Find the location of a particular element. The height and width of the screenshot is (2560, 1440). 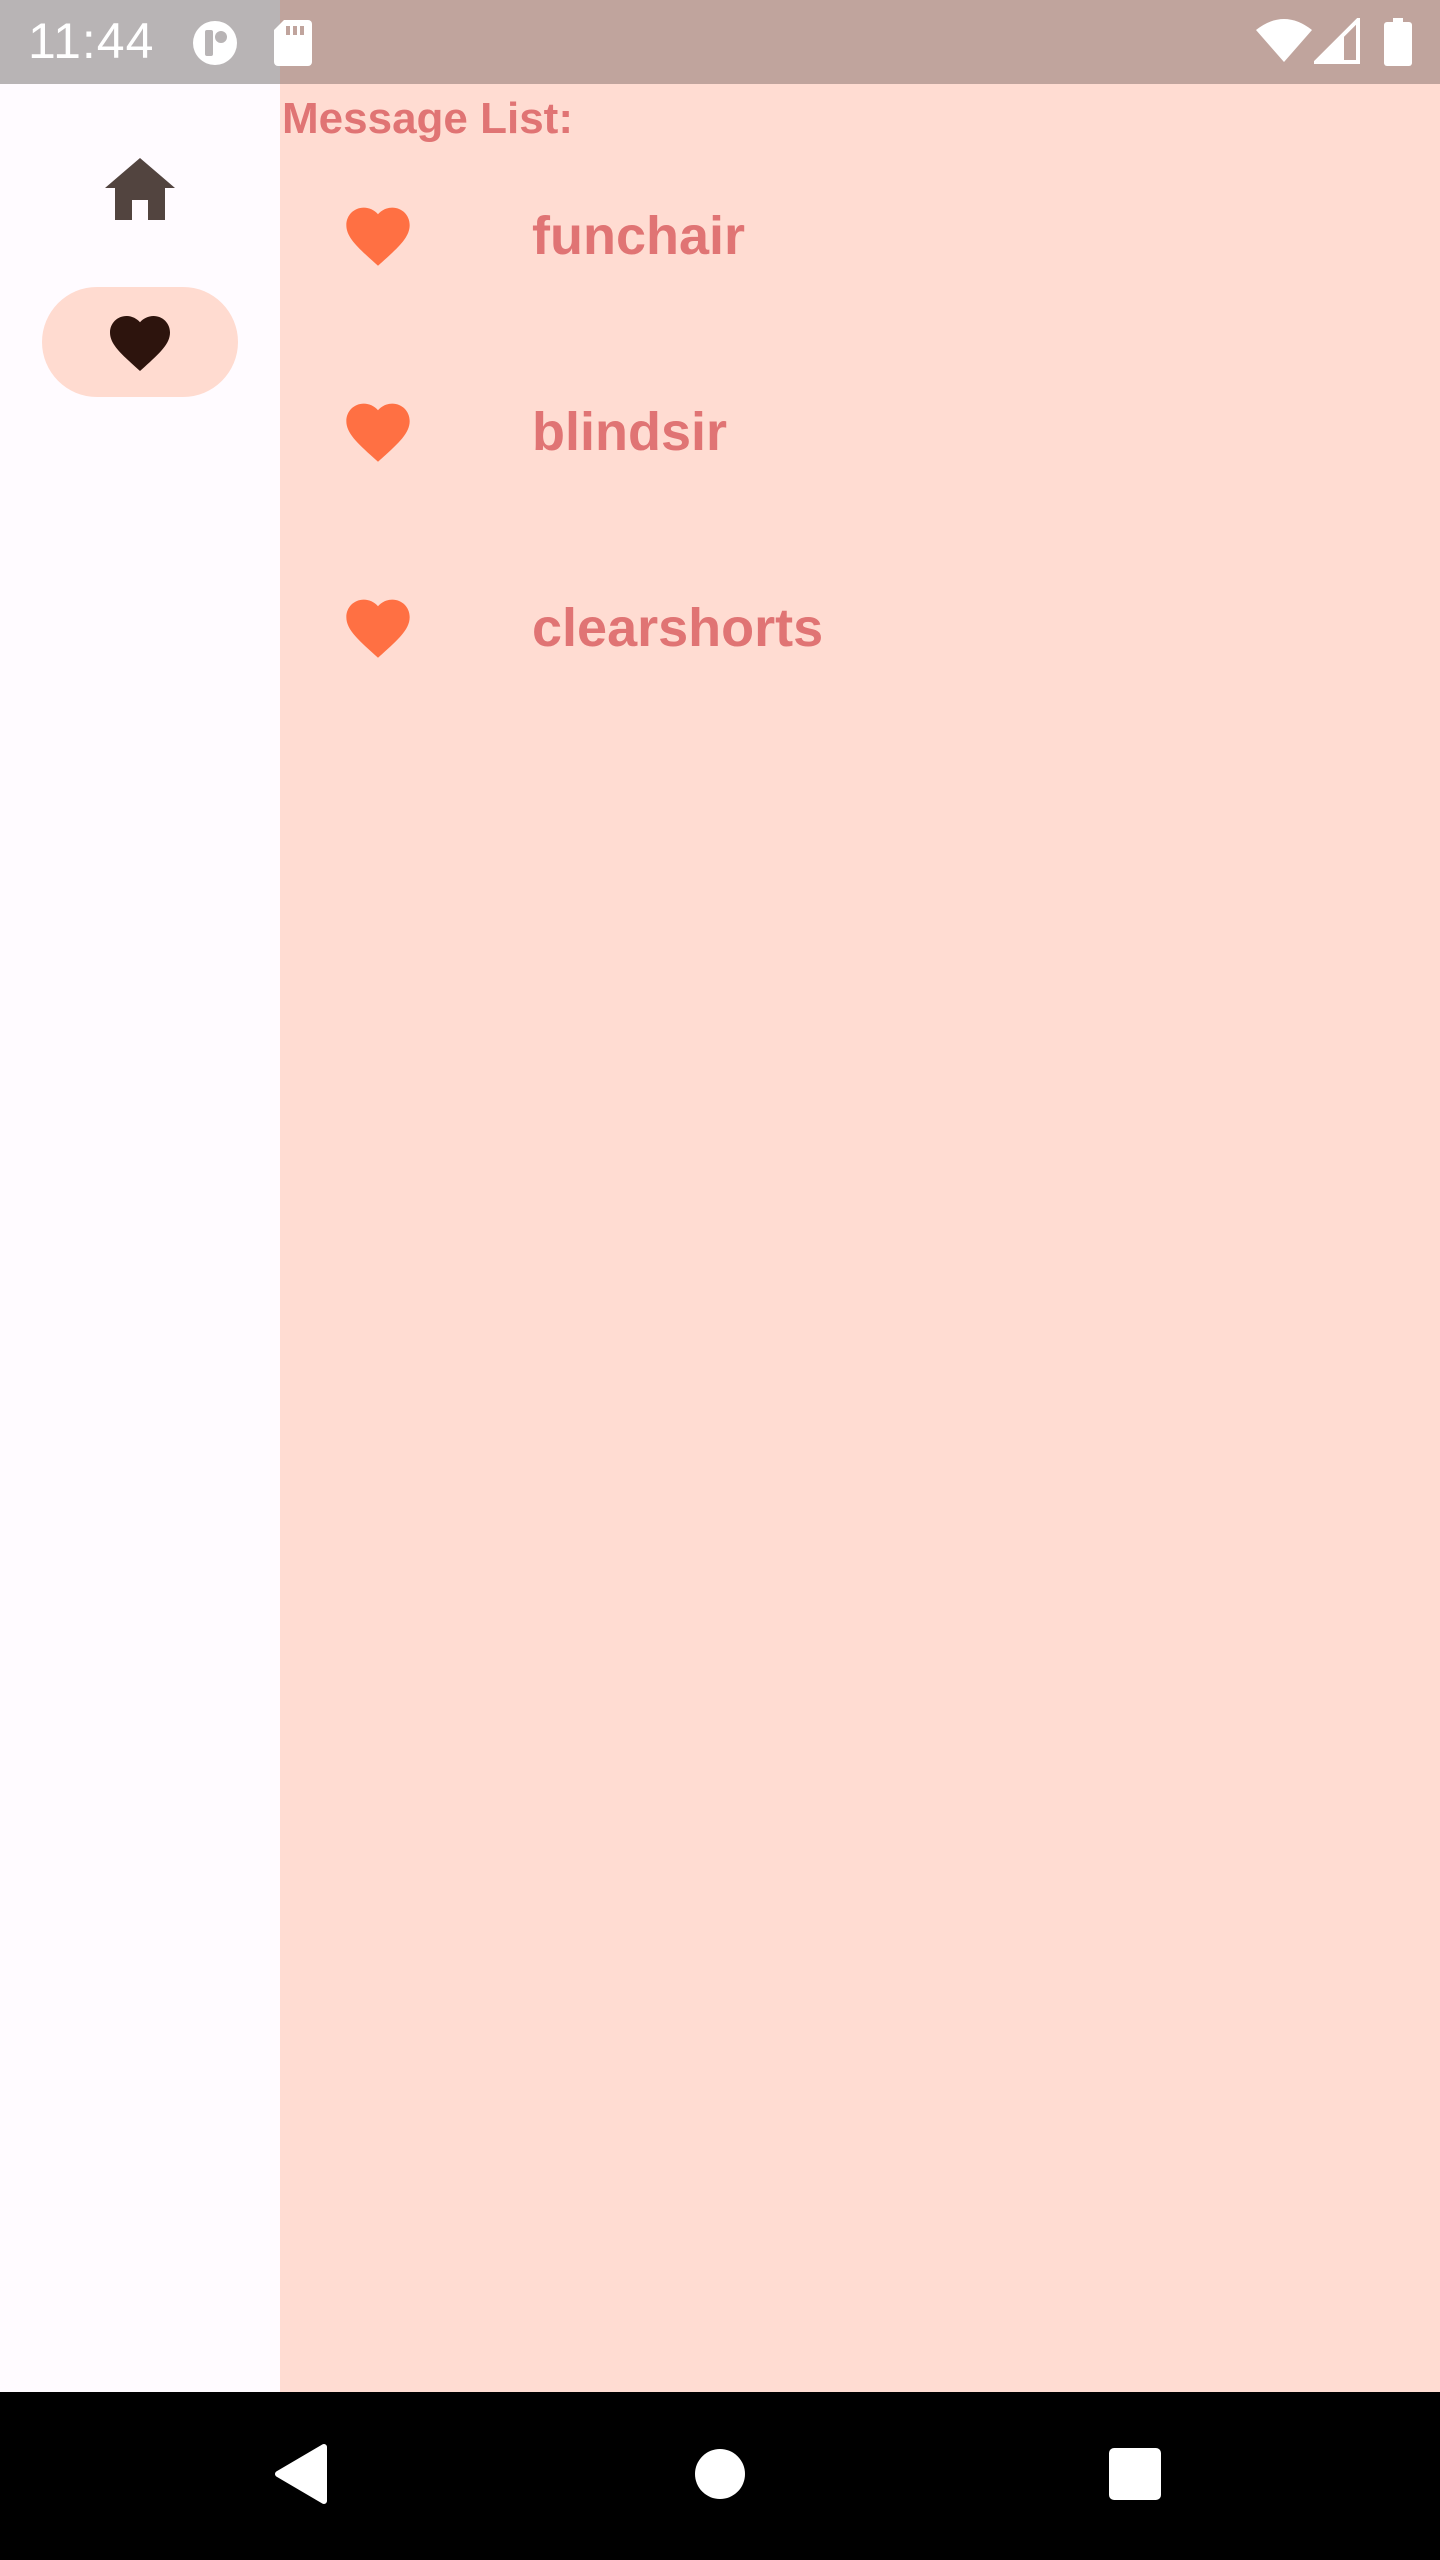

page-title: Message List: is located at coordinates (427, 118).